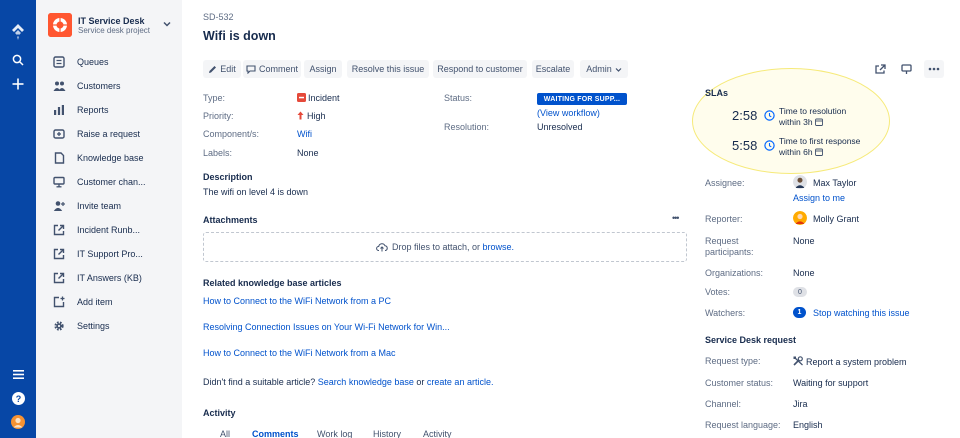 This screenshot has height=438, width=960. What do you see at coordinates (437, 433) in the screenshot?
I see `tab-activity: Activity` at bounding box center [437, 433].